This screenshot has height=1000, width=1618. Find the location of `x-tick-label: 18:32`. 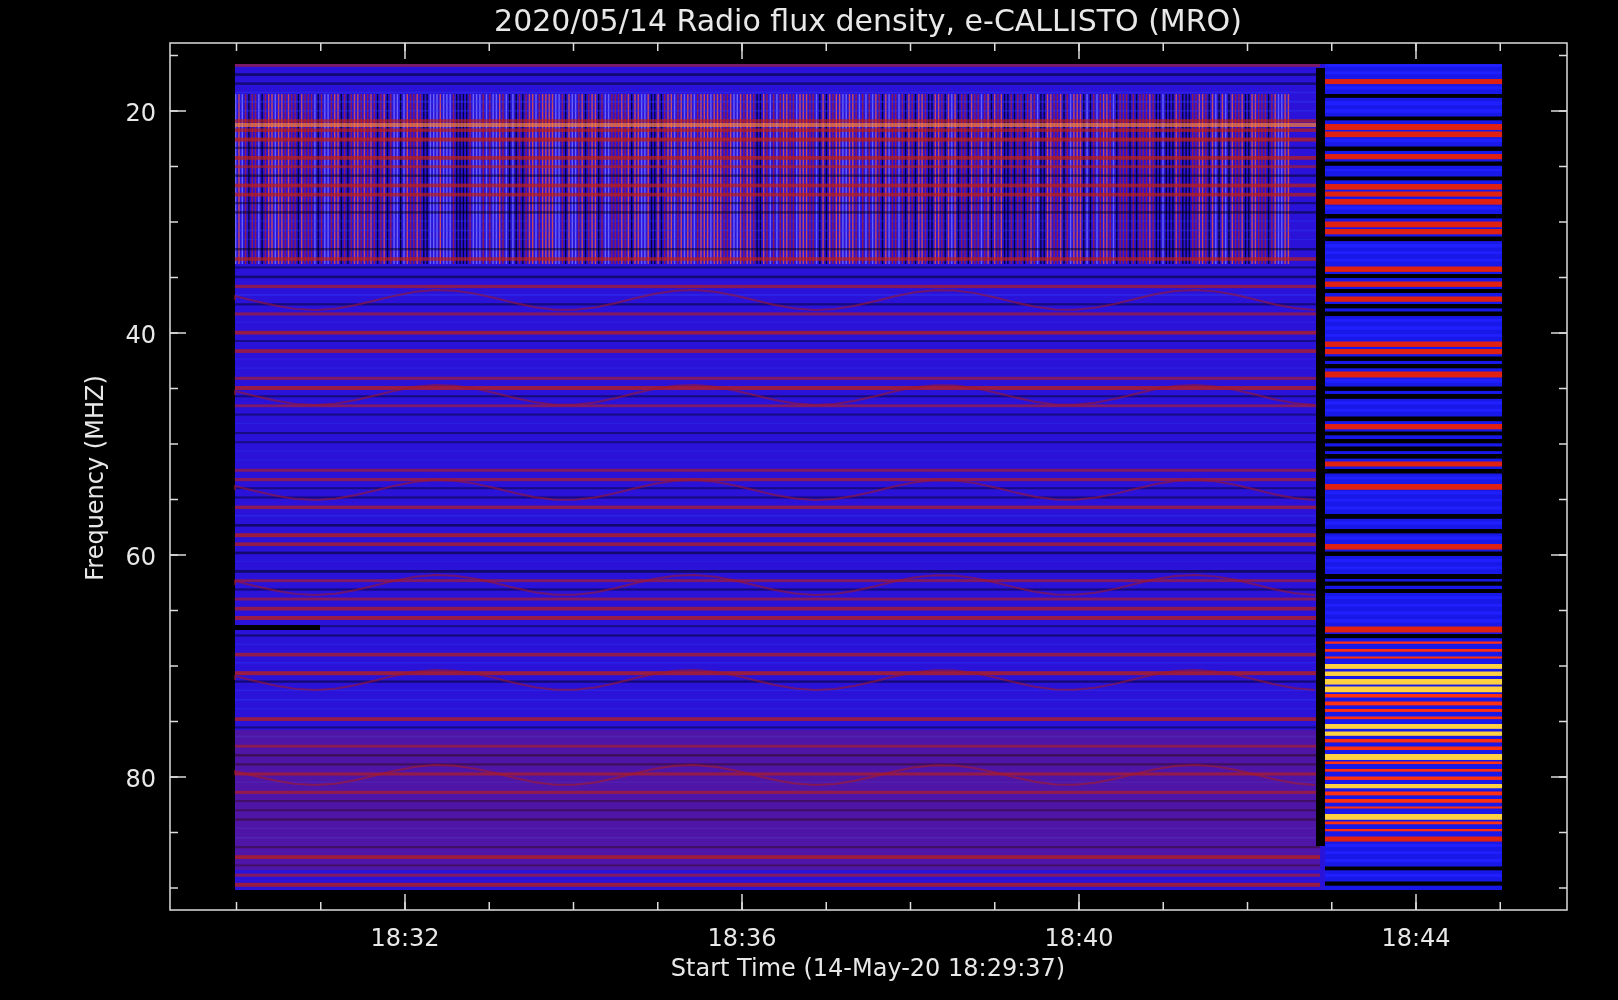

x-tick-label: 18:32 is located at coordinates (405, 938).